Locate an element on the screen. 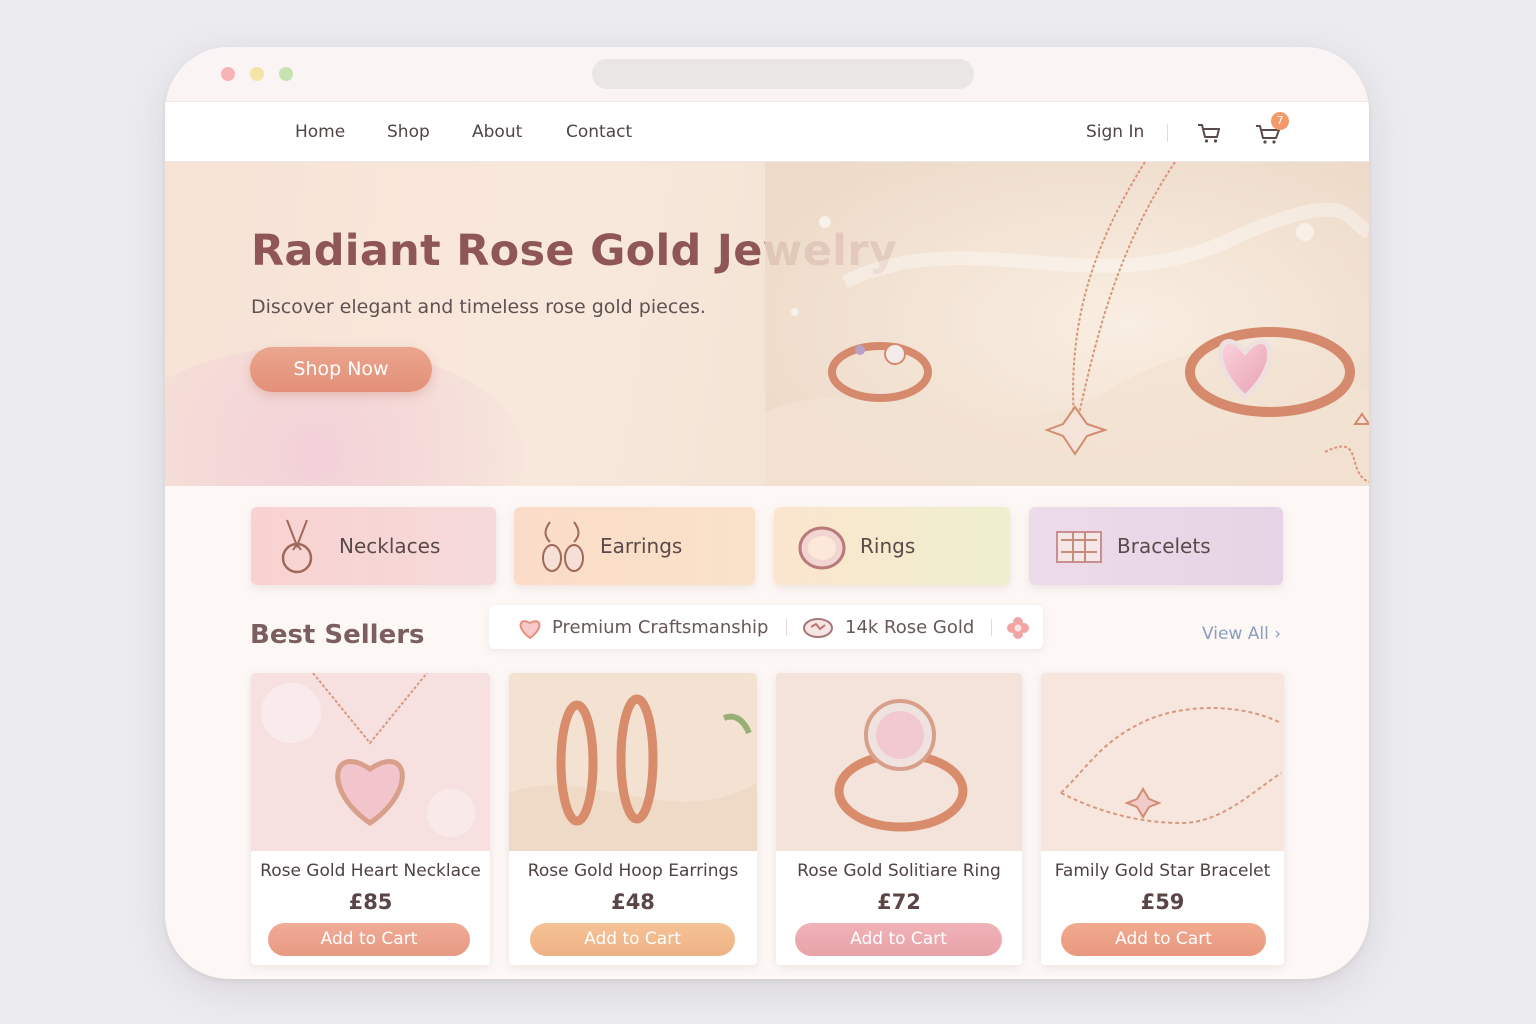  shop-now-button: Shop Now is located at coordinates (341, 369).